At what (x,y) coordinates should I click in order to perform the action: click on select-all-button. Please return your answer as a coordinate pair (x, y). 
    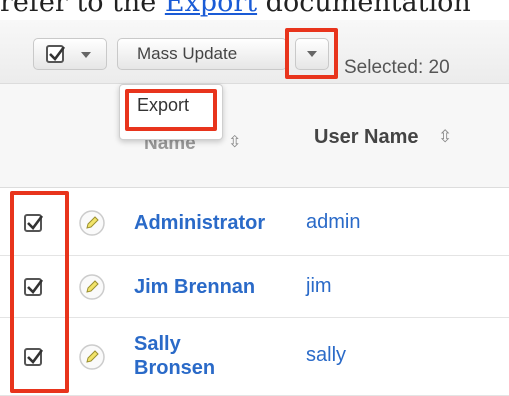
    Looking at the image, I should click on (70, 54).